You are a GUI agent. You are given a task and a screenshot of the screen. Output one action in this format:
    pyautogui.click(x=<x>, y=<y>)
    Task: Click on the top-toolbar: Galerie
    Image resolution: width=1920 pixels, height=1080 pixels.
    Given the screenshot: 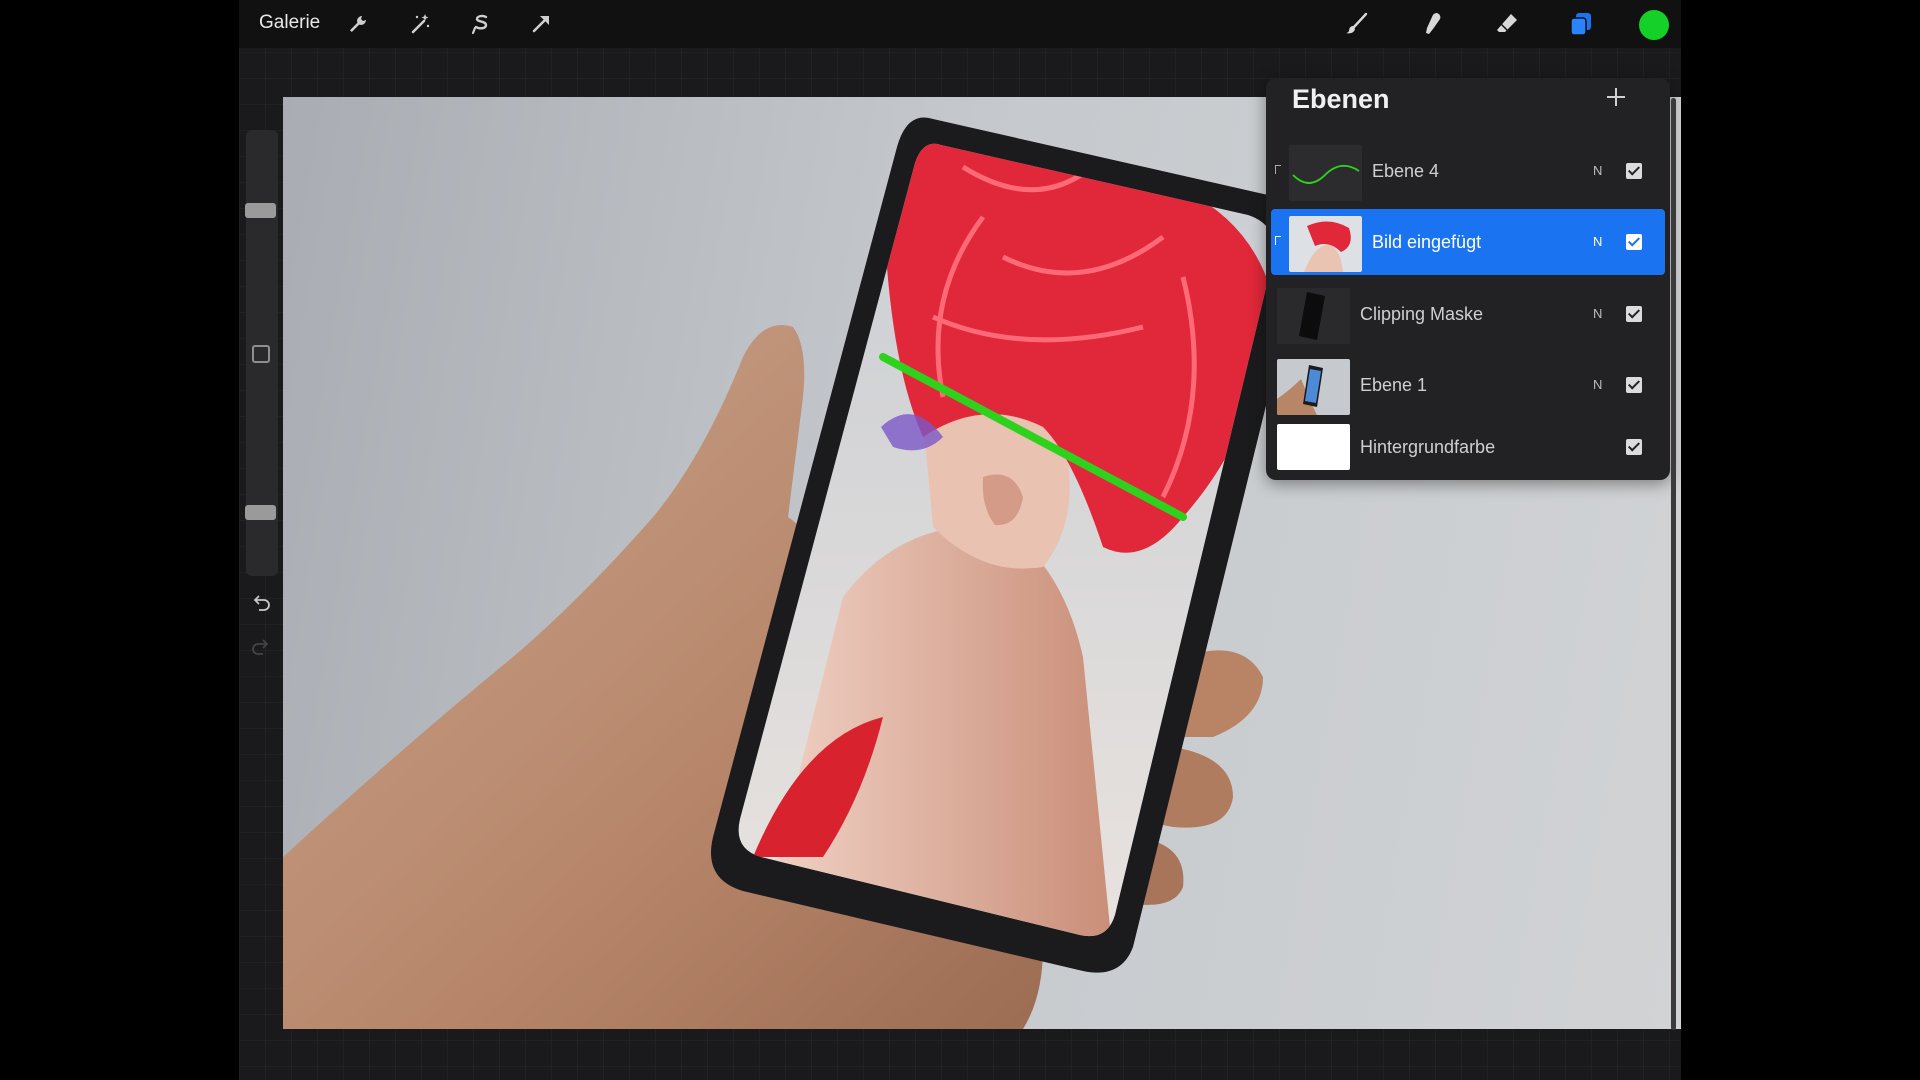 What is the action you would take?
    pyautogui.click(x=960, y=24)
    